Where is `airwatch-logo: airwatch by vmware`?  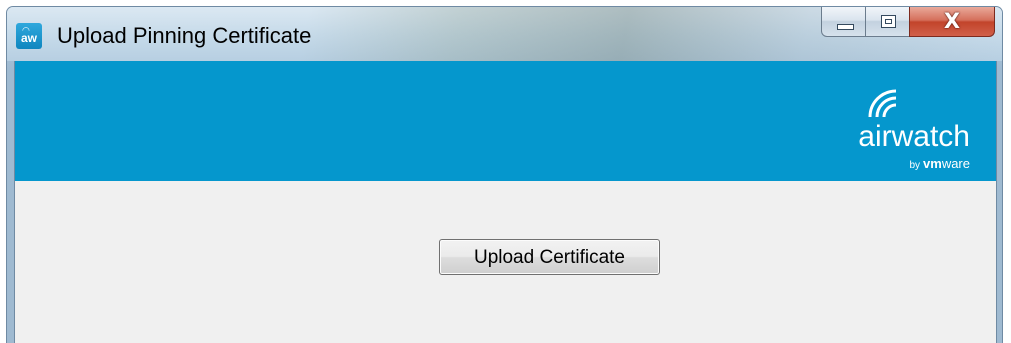 airwatch-logo: airwatch by vmware is located at coordinates (902, 129).